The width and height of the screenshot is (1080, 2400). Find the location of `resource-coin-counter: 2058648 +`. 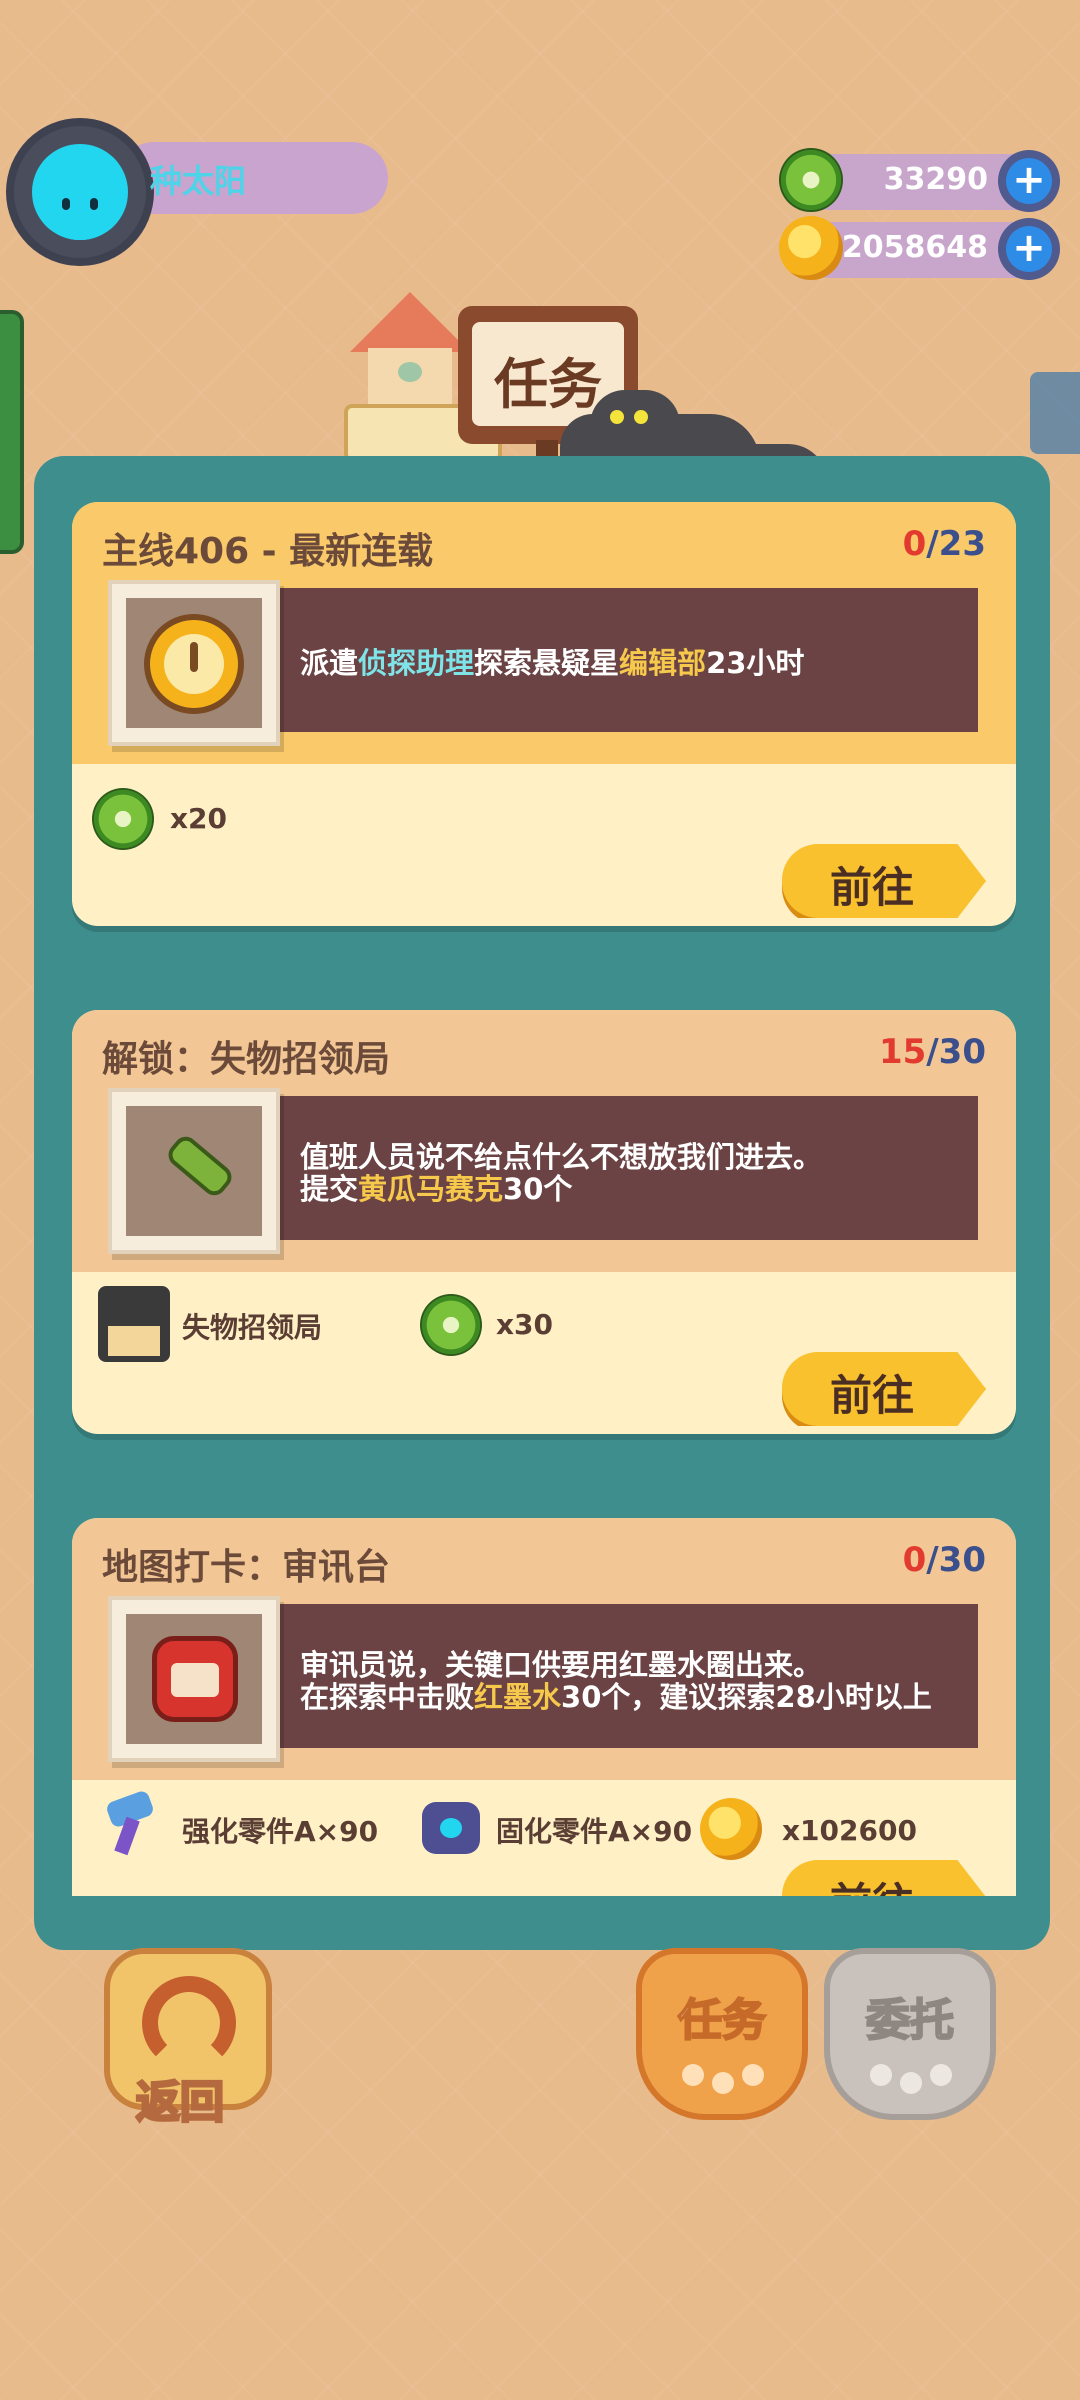

resource-coin-counter: 2058648 + is located at coordinates (919, 248).